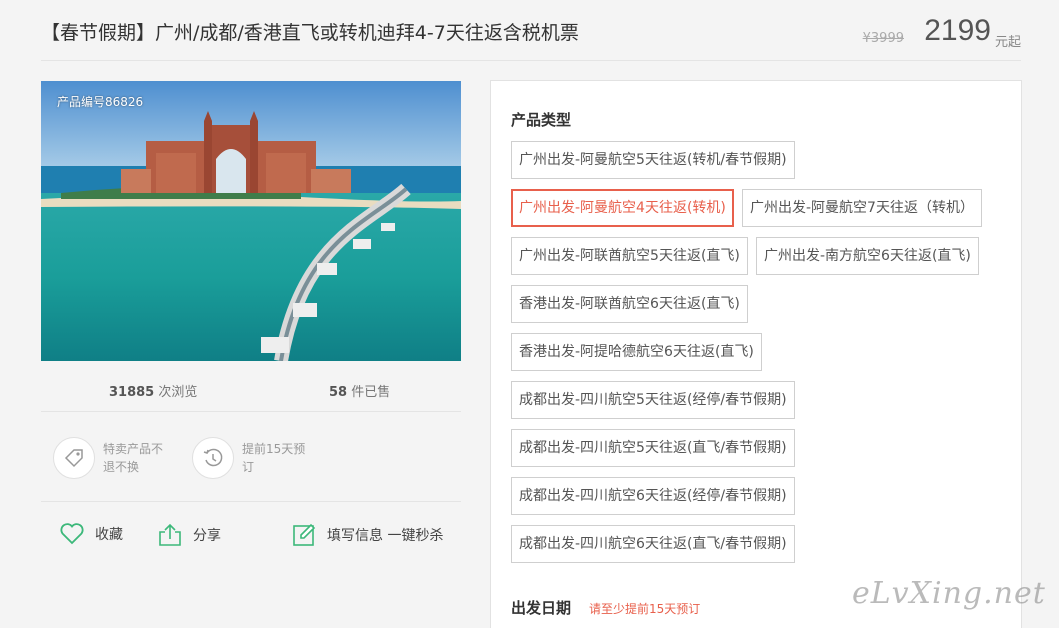 The height and width of the screenshot is (628, 1059). I want to click on product-option: 成都出发-四川航空5天往返(直飞/春节假期), so click(653, 448).